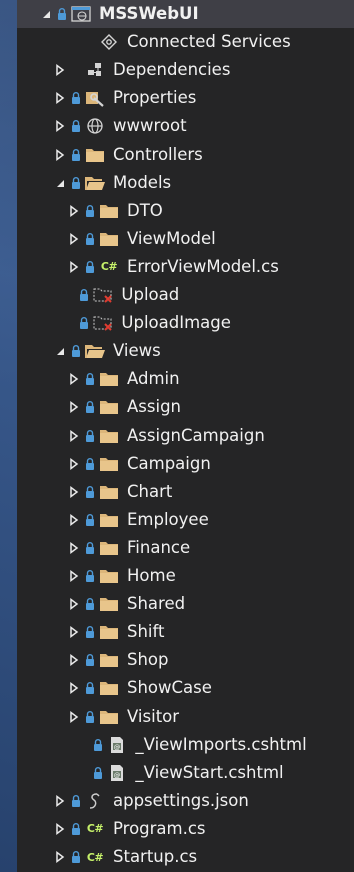 This screenshot has width=354, height=872. What do you see at coordinates (137, 351) in the screenshot?
I see `tree-item-label: Views` at bounding box center [137, 351].